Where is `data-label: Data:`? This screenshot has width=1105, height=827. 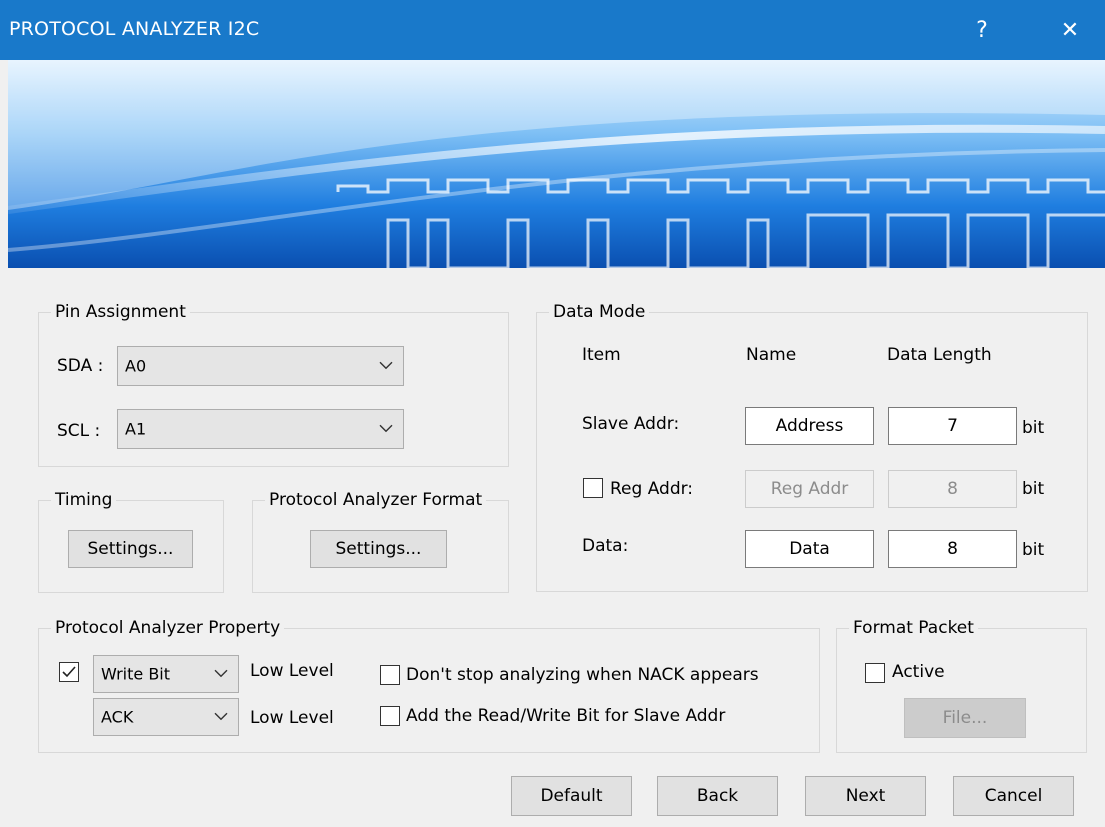 data-label: Data: is located at coordinates (605, 546).